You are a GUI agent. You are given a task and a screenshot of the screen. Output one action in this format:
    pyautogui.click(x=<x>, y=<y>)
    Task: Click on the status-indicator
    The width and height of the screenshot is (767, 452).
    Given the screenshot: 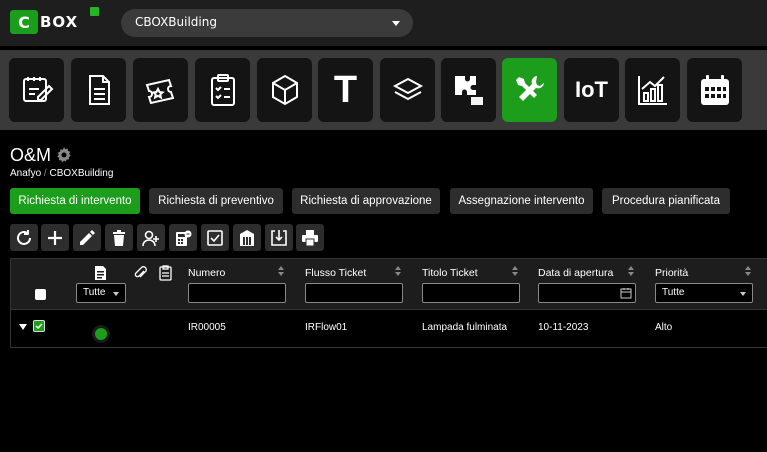 What is the action you would take?
    pyautogui.click(x=101, y=334)
    